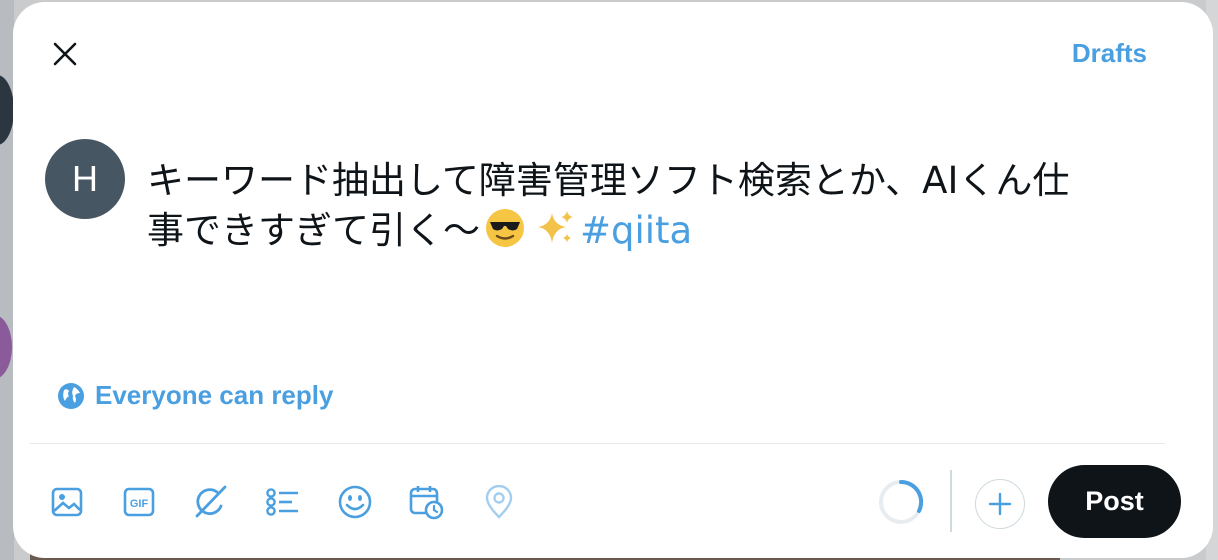  Describe the element at coordinates (313, 230) in the screenshot. I see `post-text-line-2: 事できすぎて引く〜` at that location.